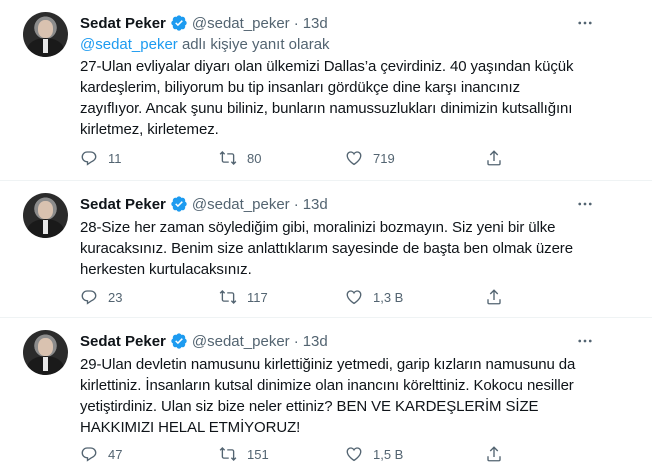 The height and width of the screenshot is (465, 652). What do you see at coordinates (129, 44) in the screenshot?
I see `reply-mention-link: @sedat_peker` at bounding box center [129, 44].